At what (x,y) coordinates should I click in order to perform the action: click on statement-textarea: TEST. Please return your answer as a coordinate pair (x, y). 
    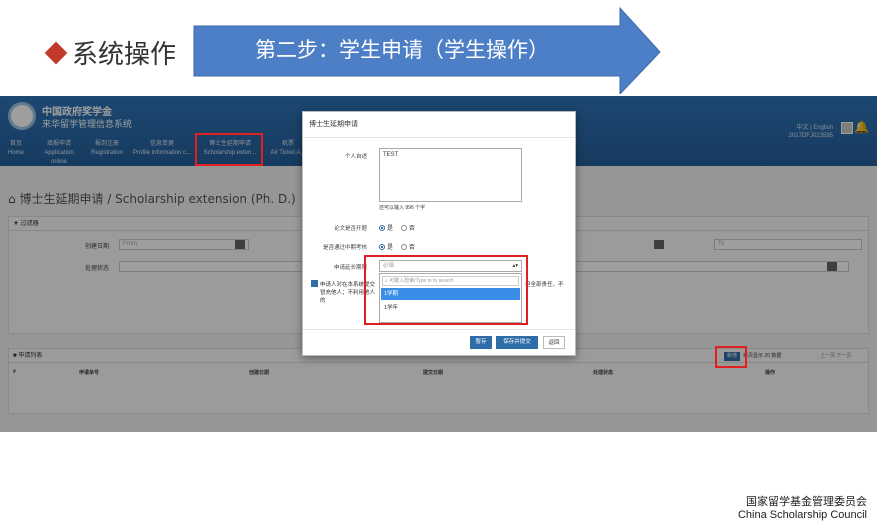
    Looking at the image, I should click on (450, 175).